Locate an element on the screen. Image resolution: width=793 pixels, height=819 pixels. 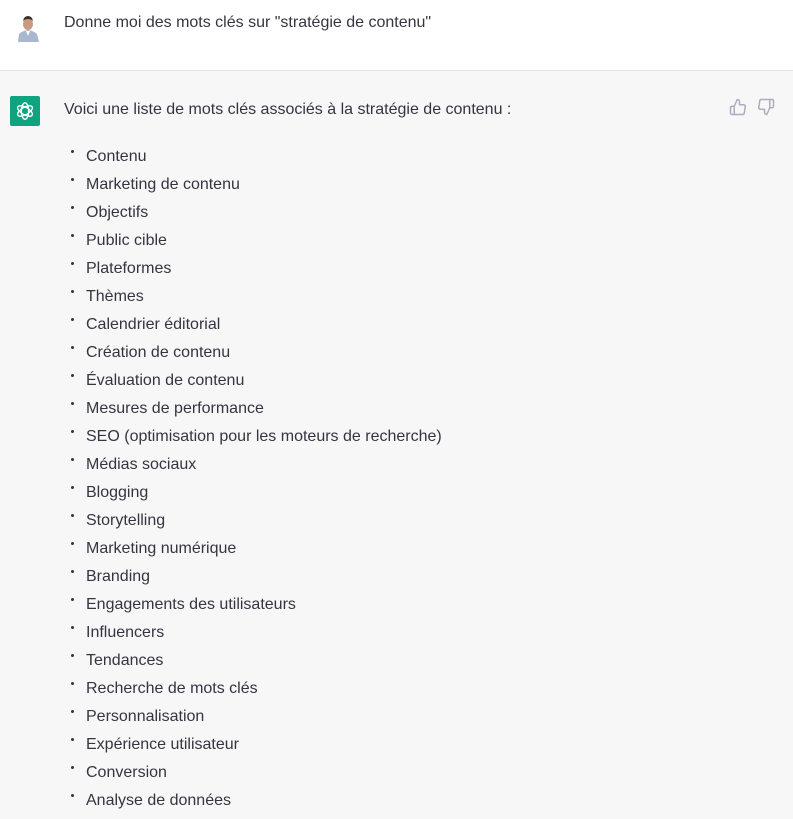
keyword-list-item: Marketing de contenu is located at coordinates (253, 189).